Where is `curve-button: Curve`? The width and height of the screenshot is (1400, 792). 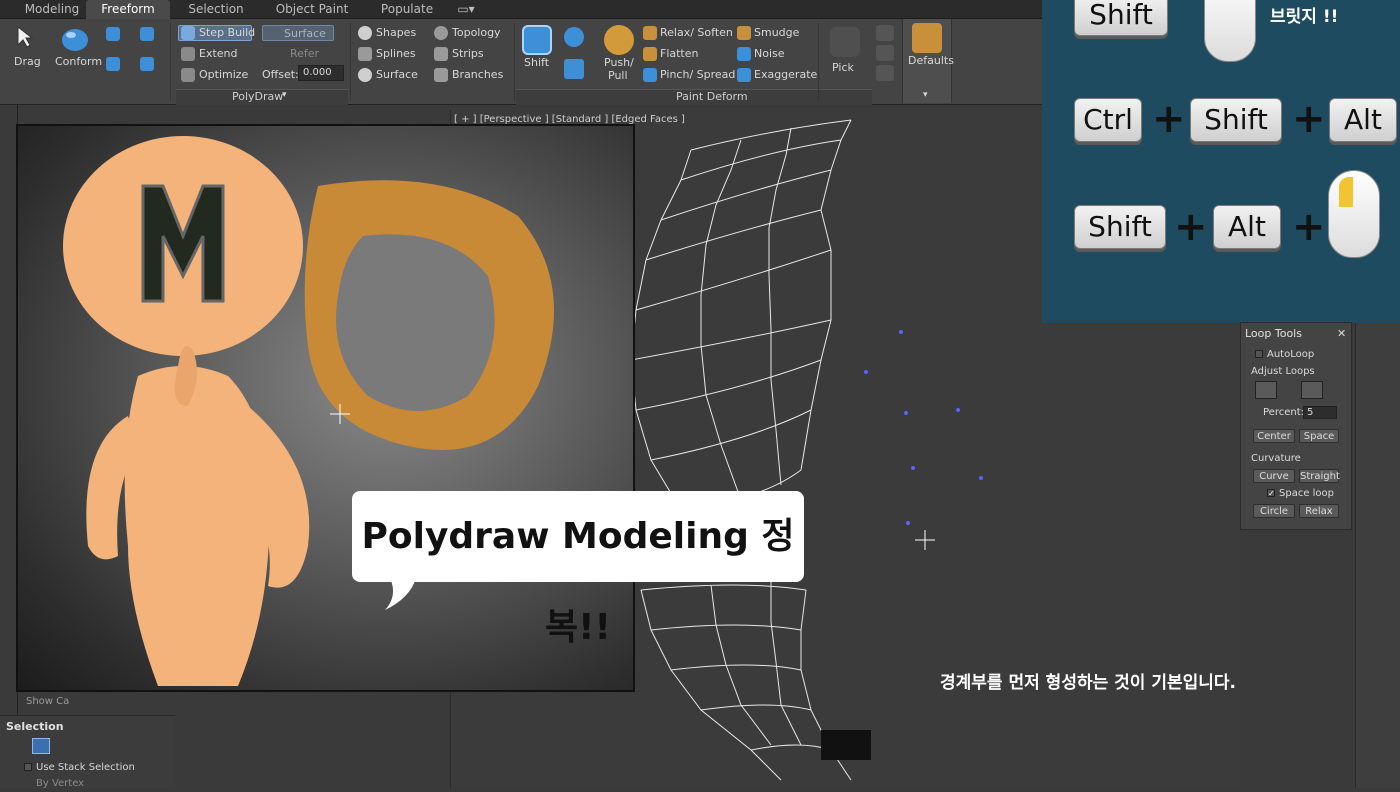
curve-button: Curve is located at coordinates (1274, 476).